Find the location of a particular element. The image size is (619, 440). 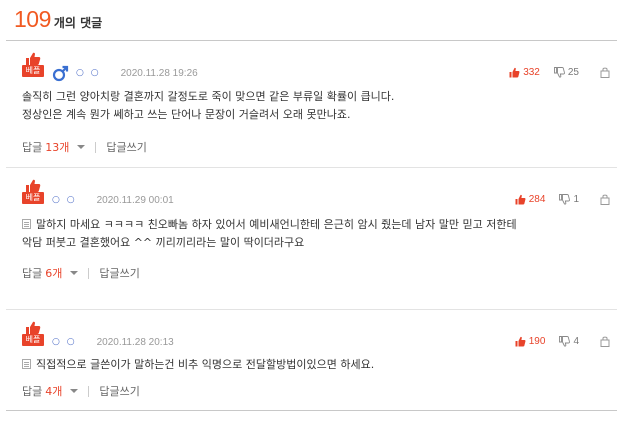

comment-actions: 답글 13개 답글쓰기 is located at coordinates (84, 147).